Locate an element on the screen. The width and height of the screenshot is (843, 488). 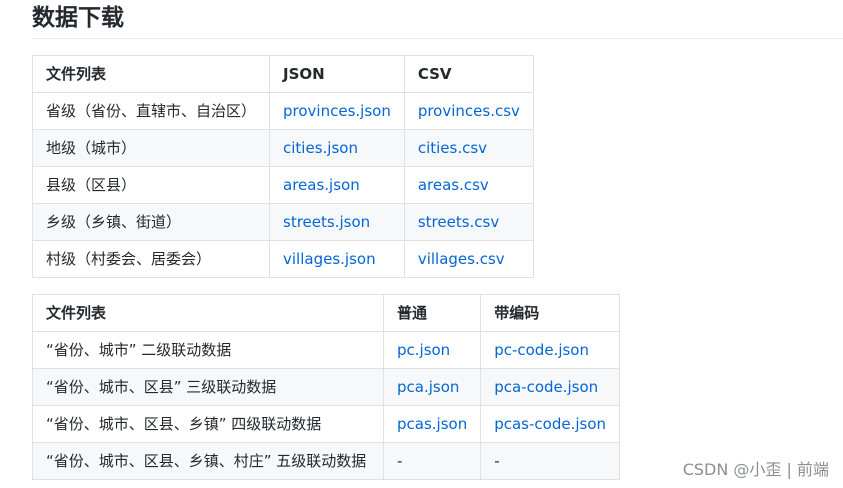
table-row: “省份、城市、区县” 三级联动数据 pca.json pca-code.json is located at coordinates (326, 387).